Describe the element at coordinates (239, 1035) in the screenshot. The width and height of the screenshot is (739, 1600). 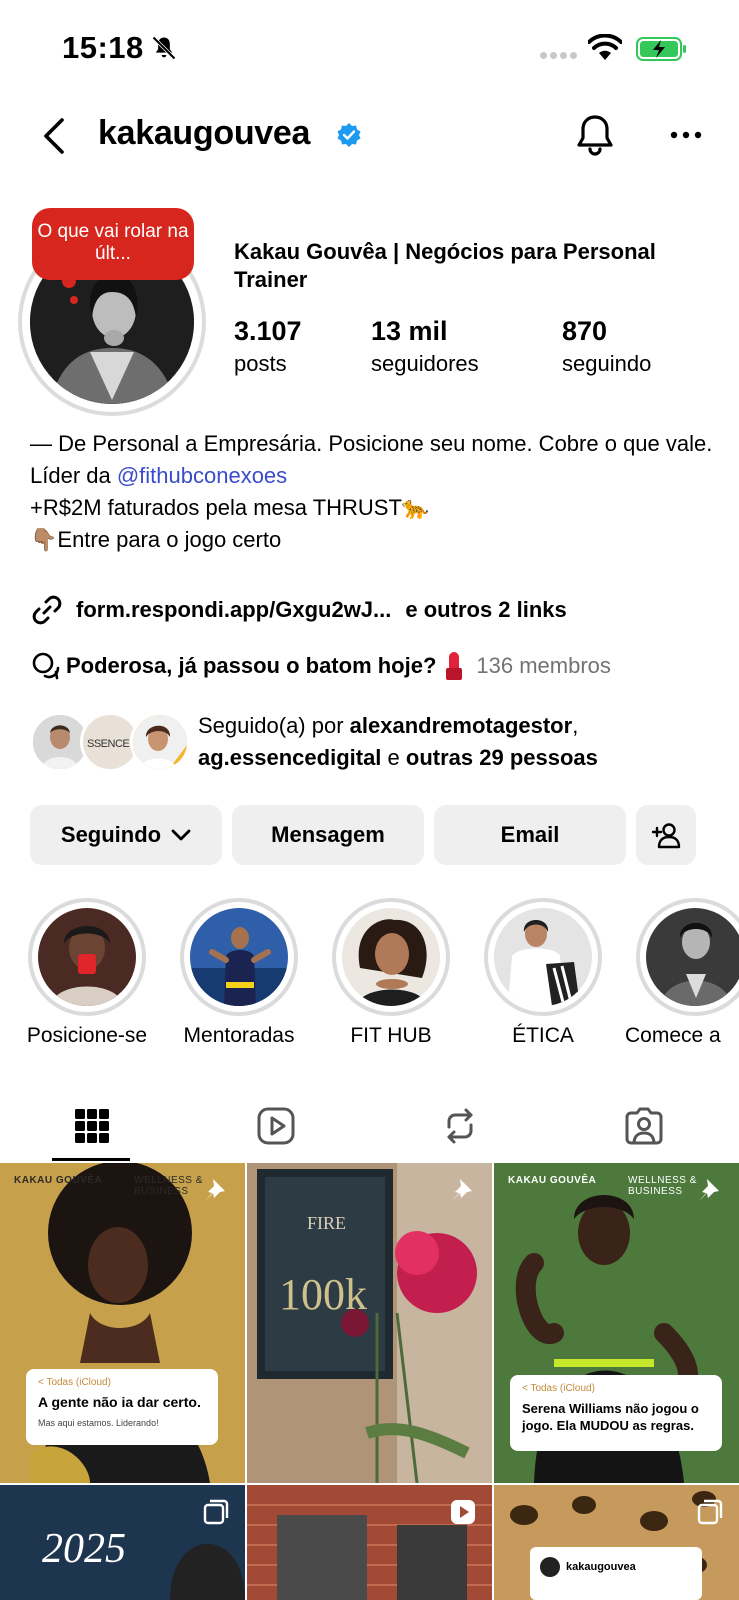
I see `highlight-label: Mentoradas` at that location.